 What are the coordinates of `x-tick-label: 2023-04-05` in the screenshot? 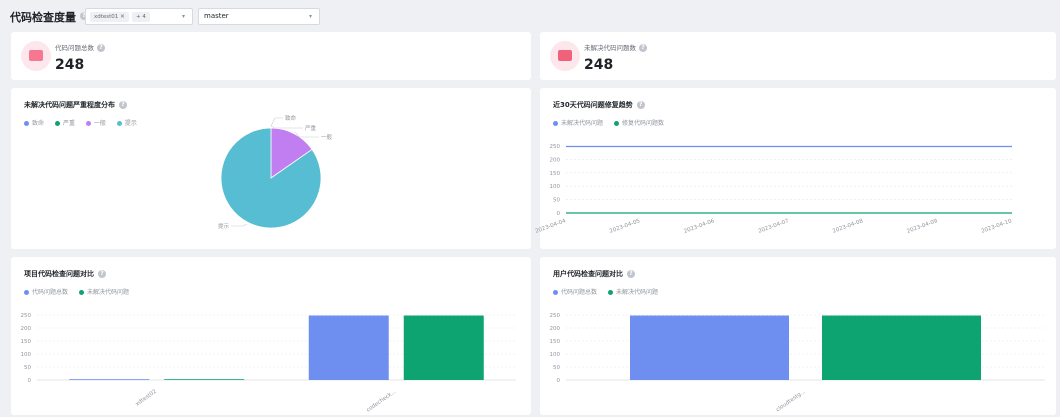 It's located at (625, 226).